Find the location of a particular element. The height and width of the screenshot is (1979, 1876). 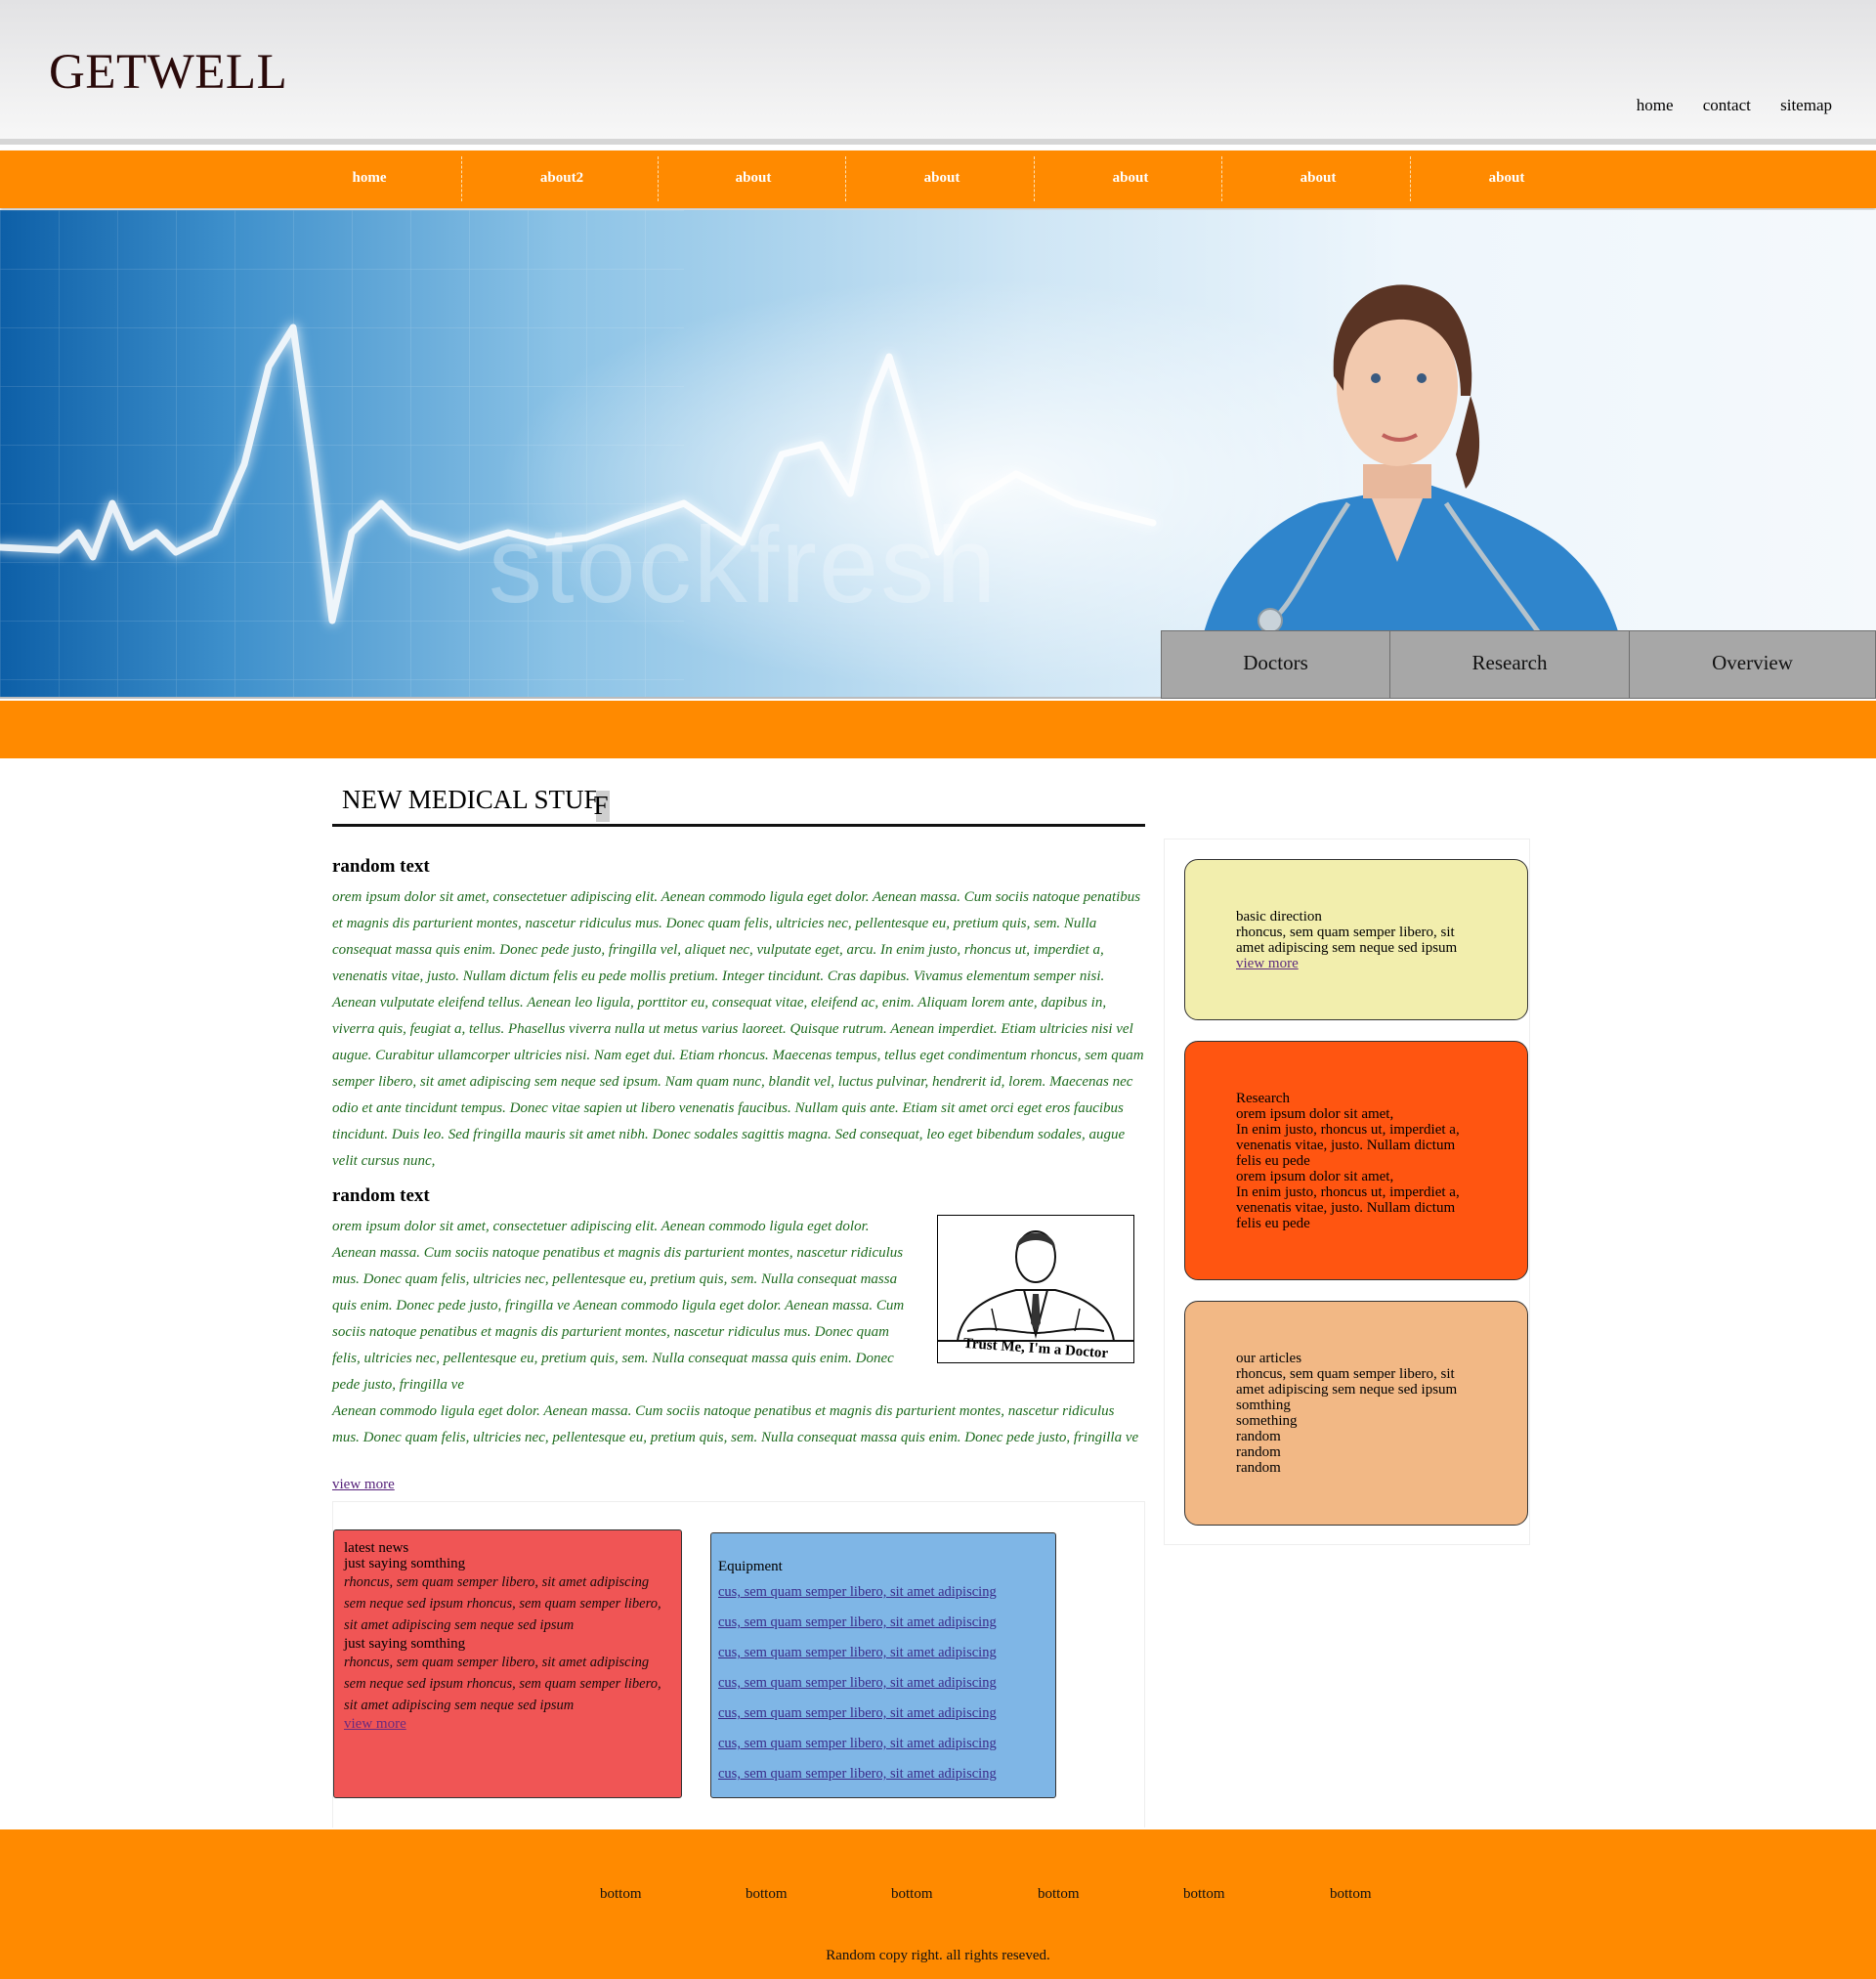

site-logo: GETWELL is located at coordinates (168, 72).